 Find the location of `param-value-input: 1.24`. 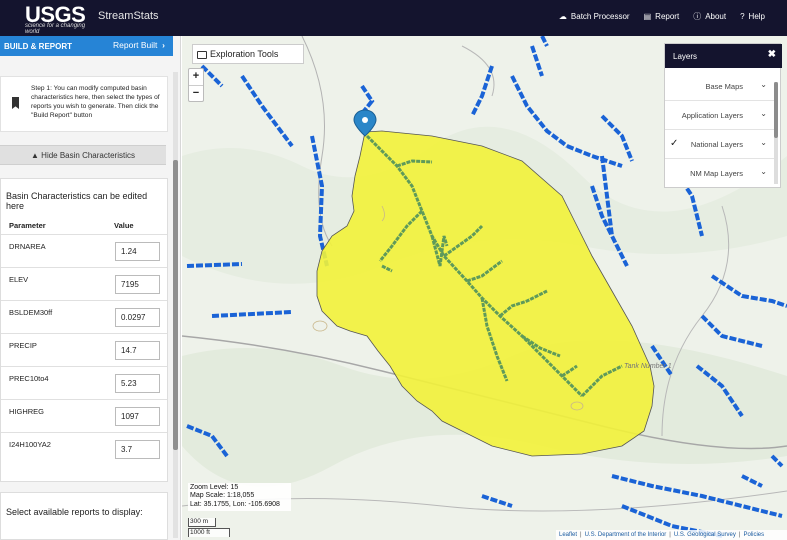

param-value-input: 1.24 is located at coordinates (137, 251).